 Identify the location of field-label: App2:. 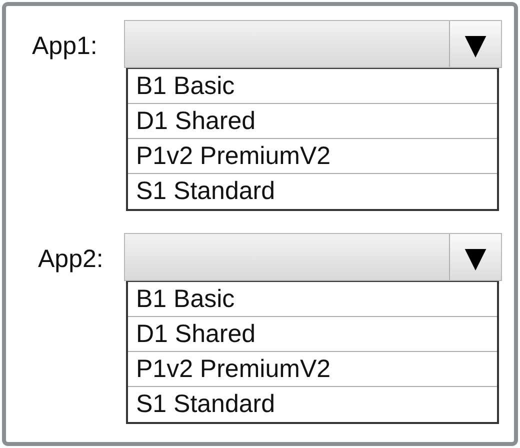
(70, 259).